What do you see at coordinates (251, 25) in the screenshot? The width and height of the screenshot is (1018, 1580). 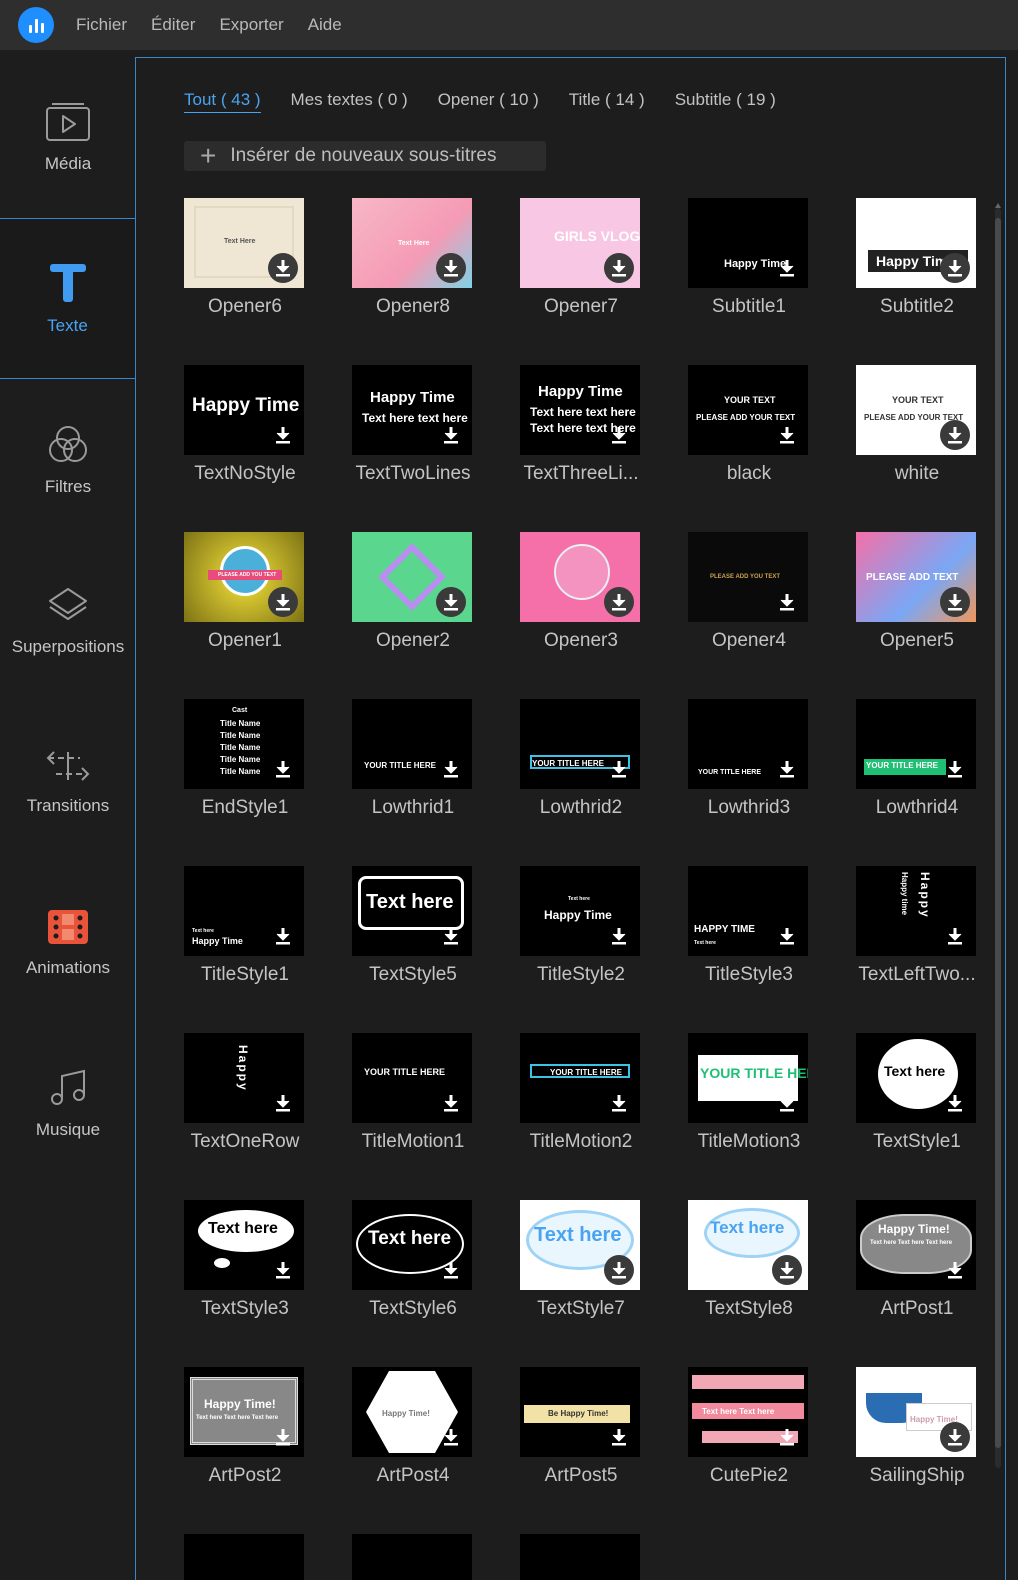 I see `menu-exporter: Exporter` at bounding box center [251, 25].